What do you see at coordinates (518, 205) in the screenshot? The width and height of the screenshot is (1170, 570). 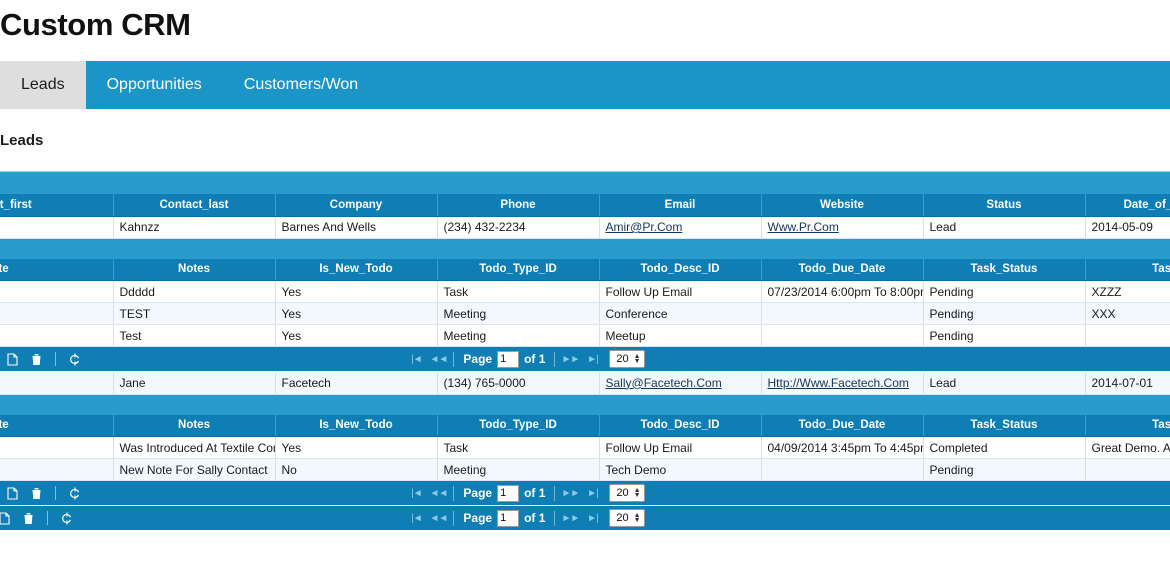 I see `col-phone: Phone` at bounding box center [518, 205].